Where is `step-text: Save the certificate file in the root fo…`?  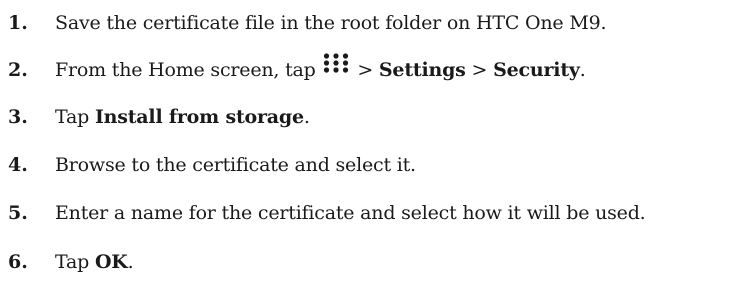
step-text: Save the certificate file in the root fo… is located at coordinates (331, 23).